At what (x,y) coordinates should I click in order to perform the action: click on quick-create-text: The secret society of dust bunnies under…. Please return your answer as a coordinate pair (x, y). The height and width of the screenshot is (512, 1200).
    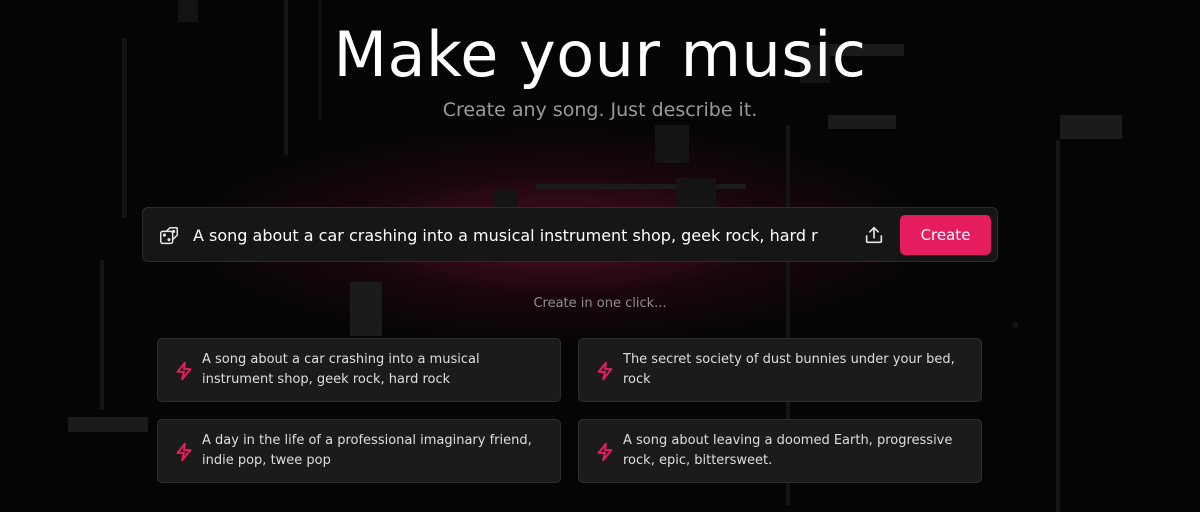
    Looking at the image, I should click on (789, 369).